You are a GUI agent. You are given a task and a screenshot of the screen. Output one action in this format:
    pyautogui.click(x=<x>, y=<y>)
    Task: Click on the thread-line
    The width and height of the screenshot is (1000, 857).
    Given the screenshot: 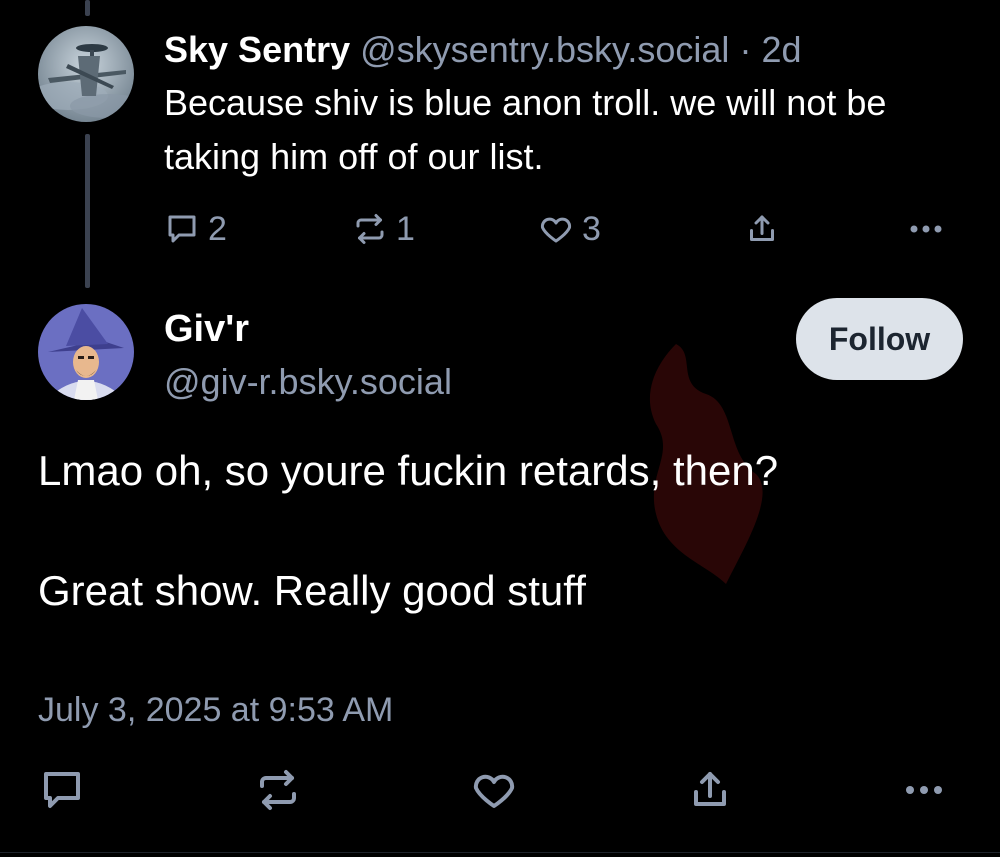 What is the action you would take?
    pyautogui.click(x=87, y=211)
    